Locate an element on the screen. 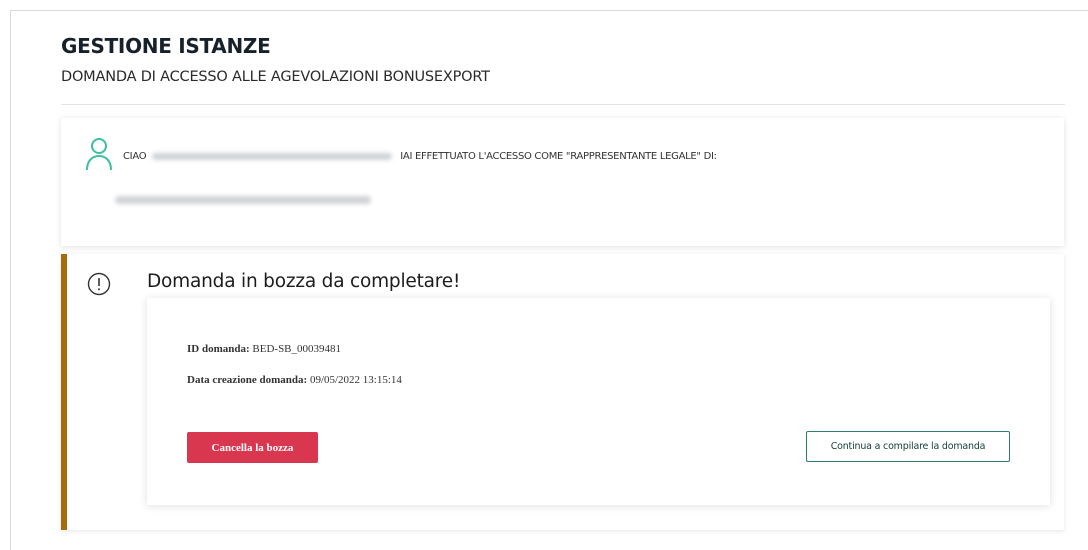 Image resolution: width=1088 pixels, height=550 pixels. redacted-user-name is located at coordinates (272, 156).